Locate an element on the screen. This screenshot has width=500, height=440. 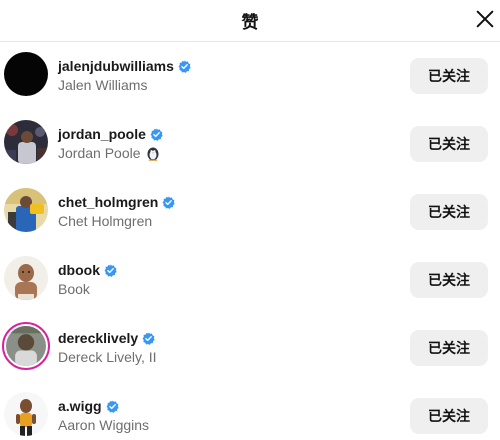
penguin-icon is located at coordinates (153, 153).